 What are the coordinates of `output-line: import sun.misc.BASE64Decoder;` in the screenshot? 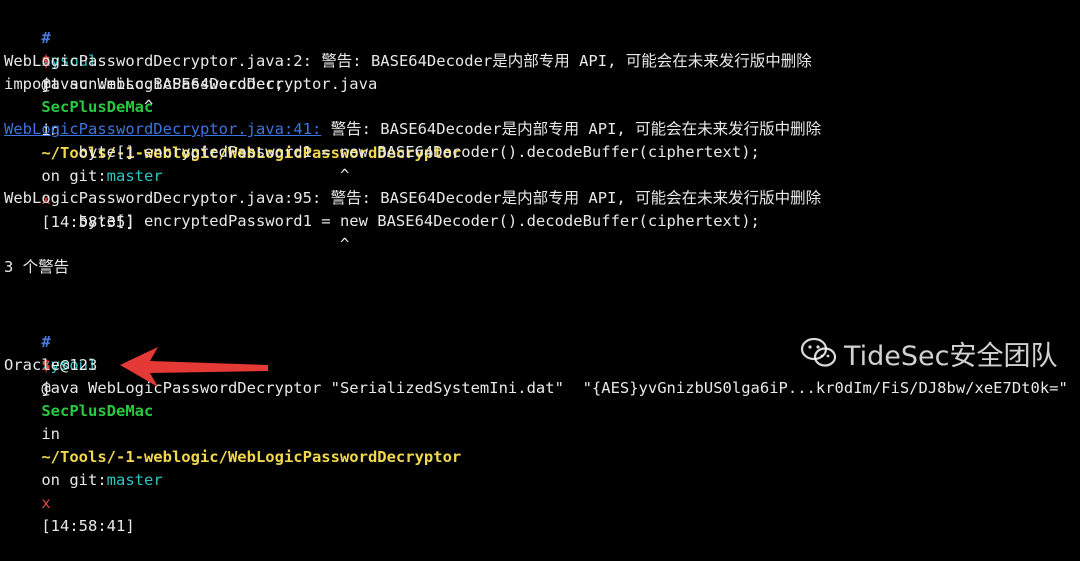 It's located at (144, 84).